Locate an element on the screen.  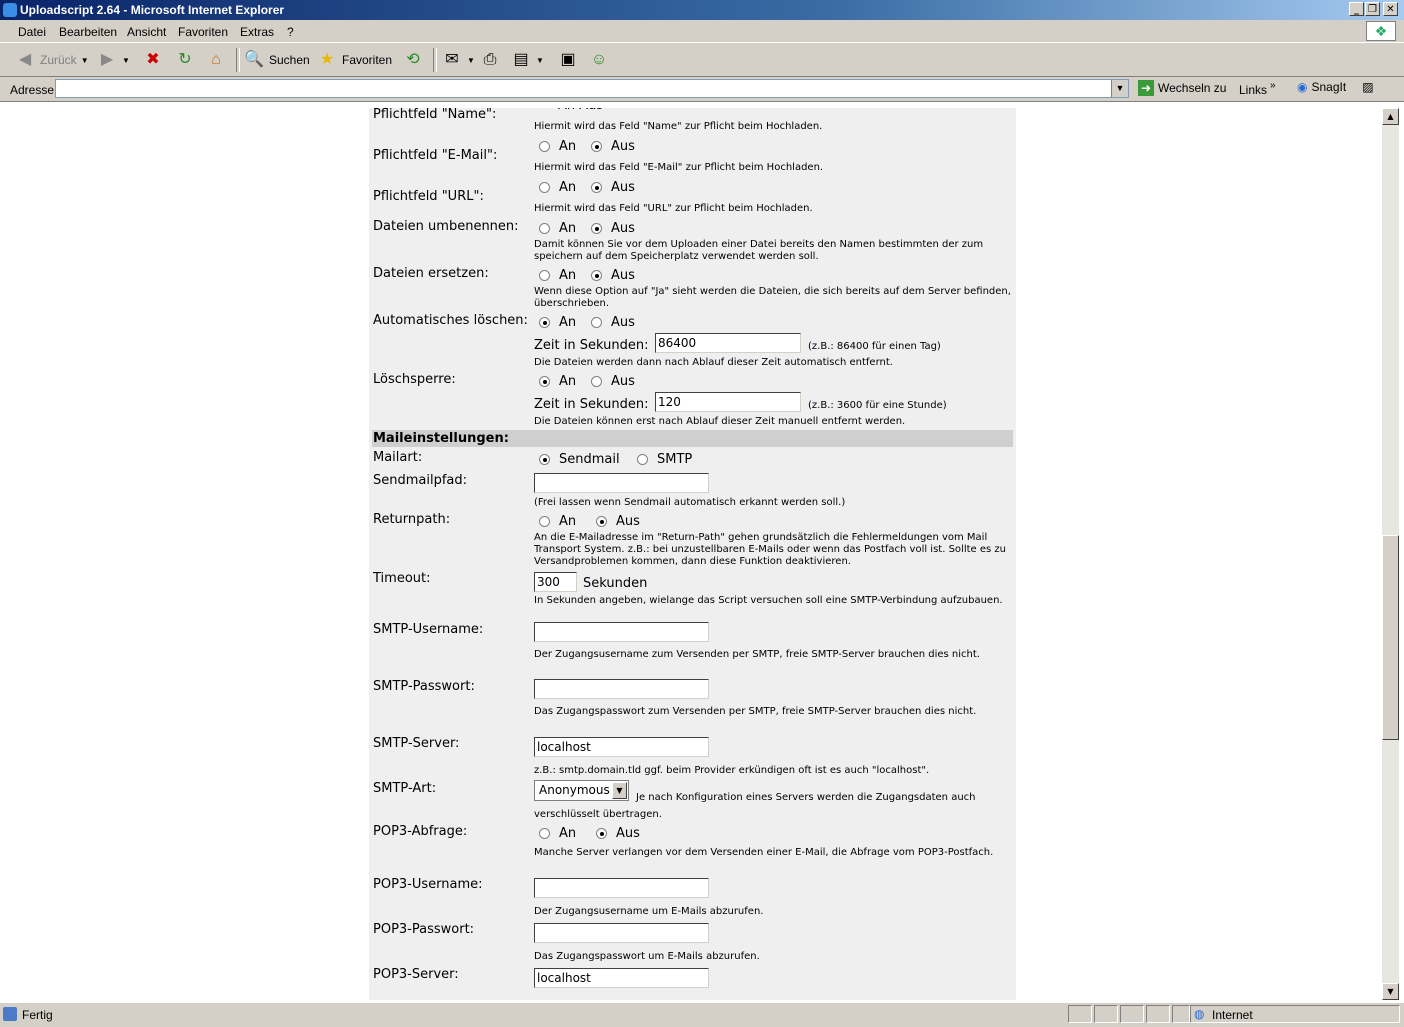
radio-returnpath-aus is located at coordinates (601, 521).